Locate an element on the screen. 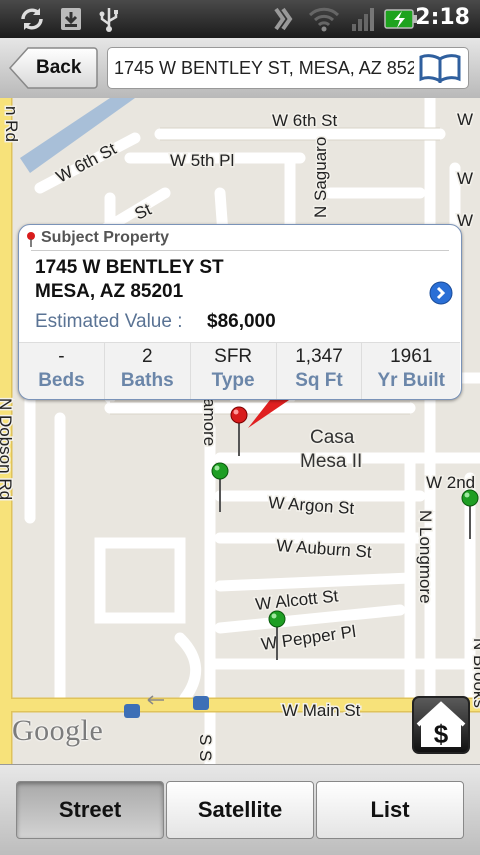 This screenshot has width=480, height=855. stat-value: - is located at coordinates (61, 356).